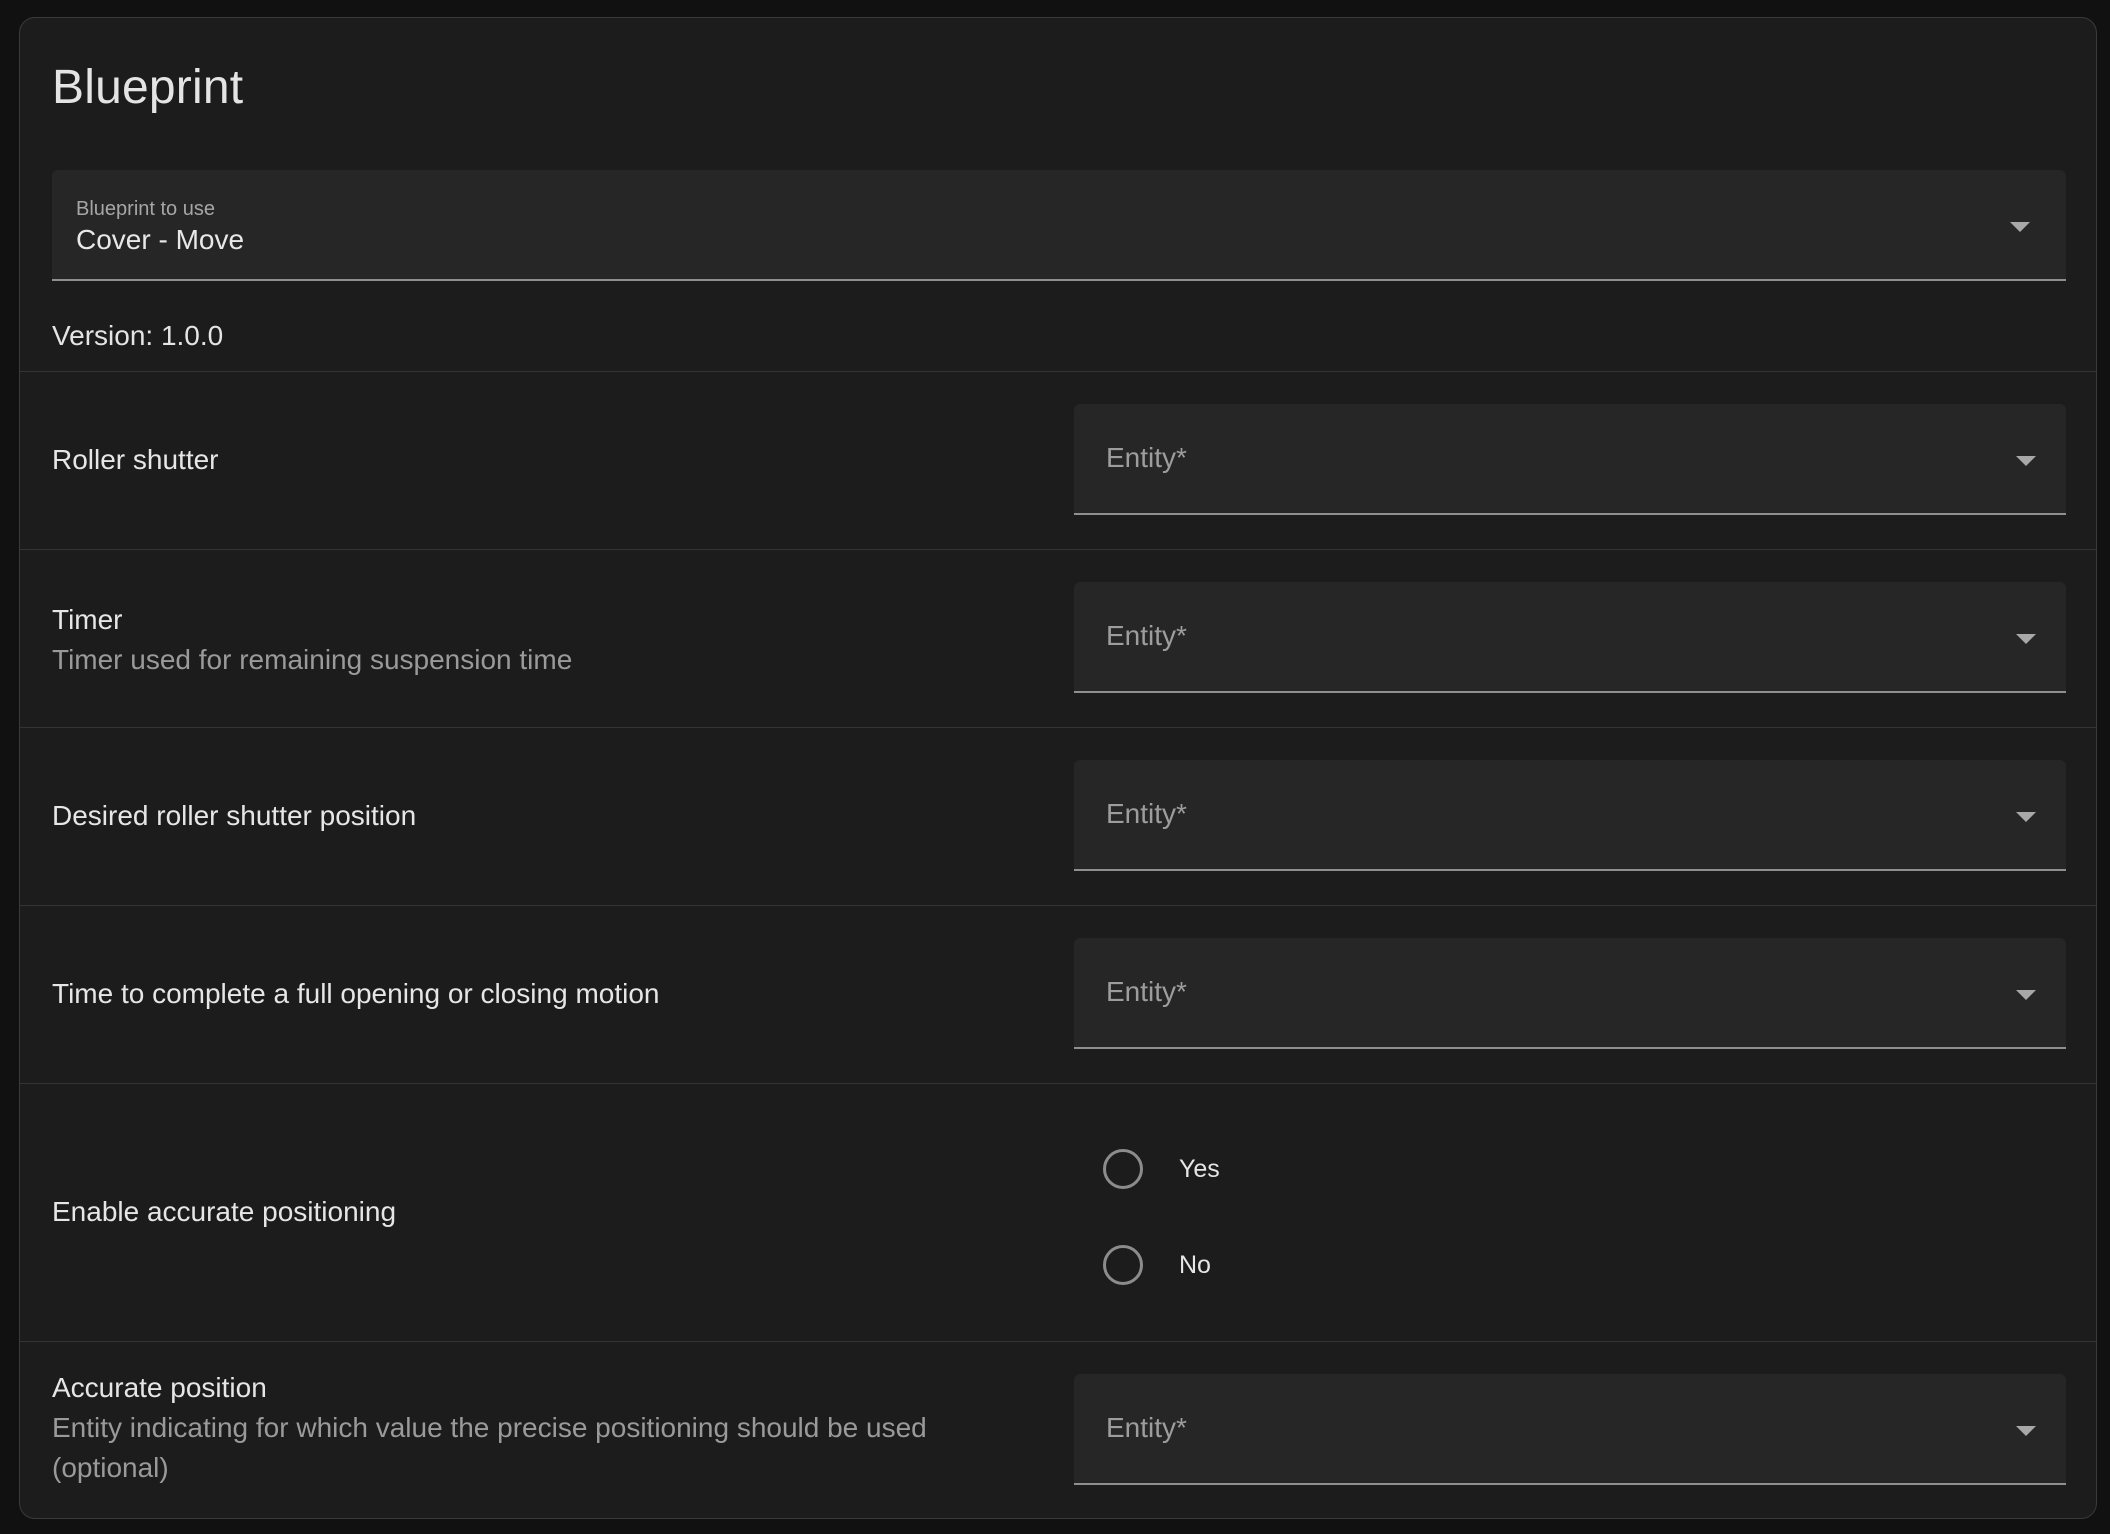 This screenshot has width=2110, height=1534. What do you see at coordinates (138, 335) in the screenshot?
I see `blueprint-version: Version: 1.0.0` at bounding box center [138, 335].